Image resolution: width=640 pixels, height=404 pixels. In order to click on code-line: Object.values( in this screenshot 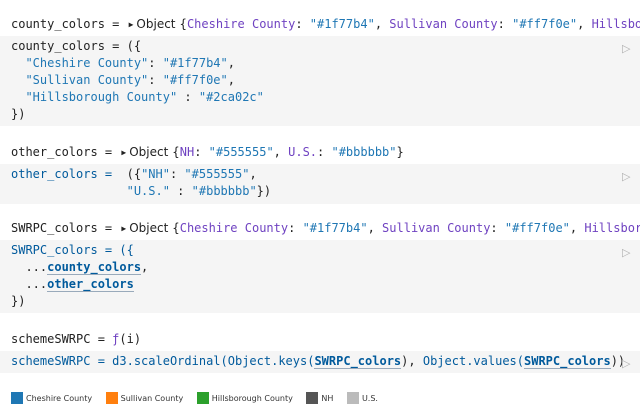, I will do `click(473, 361)`.